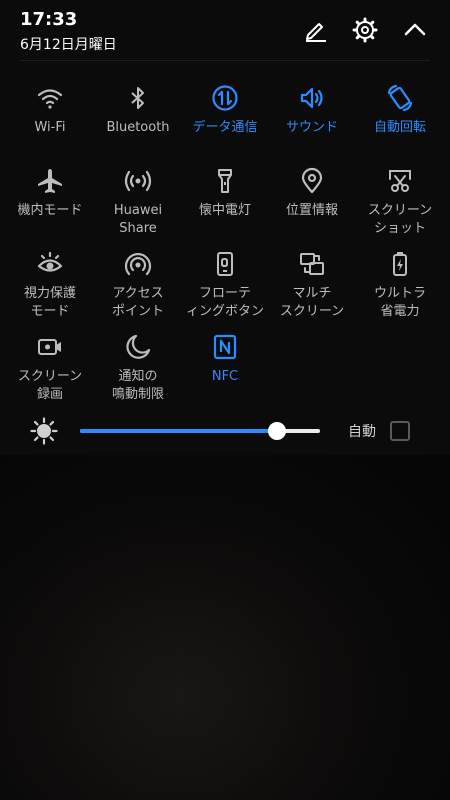  Describe the element at coordinates (312, 285) in the screenshot. I see `tile-multi-screen: マルチ スクリーン` at that location.